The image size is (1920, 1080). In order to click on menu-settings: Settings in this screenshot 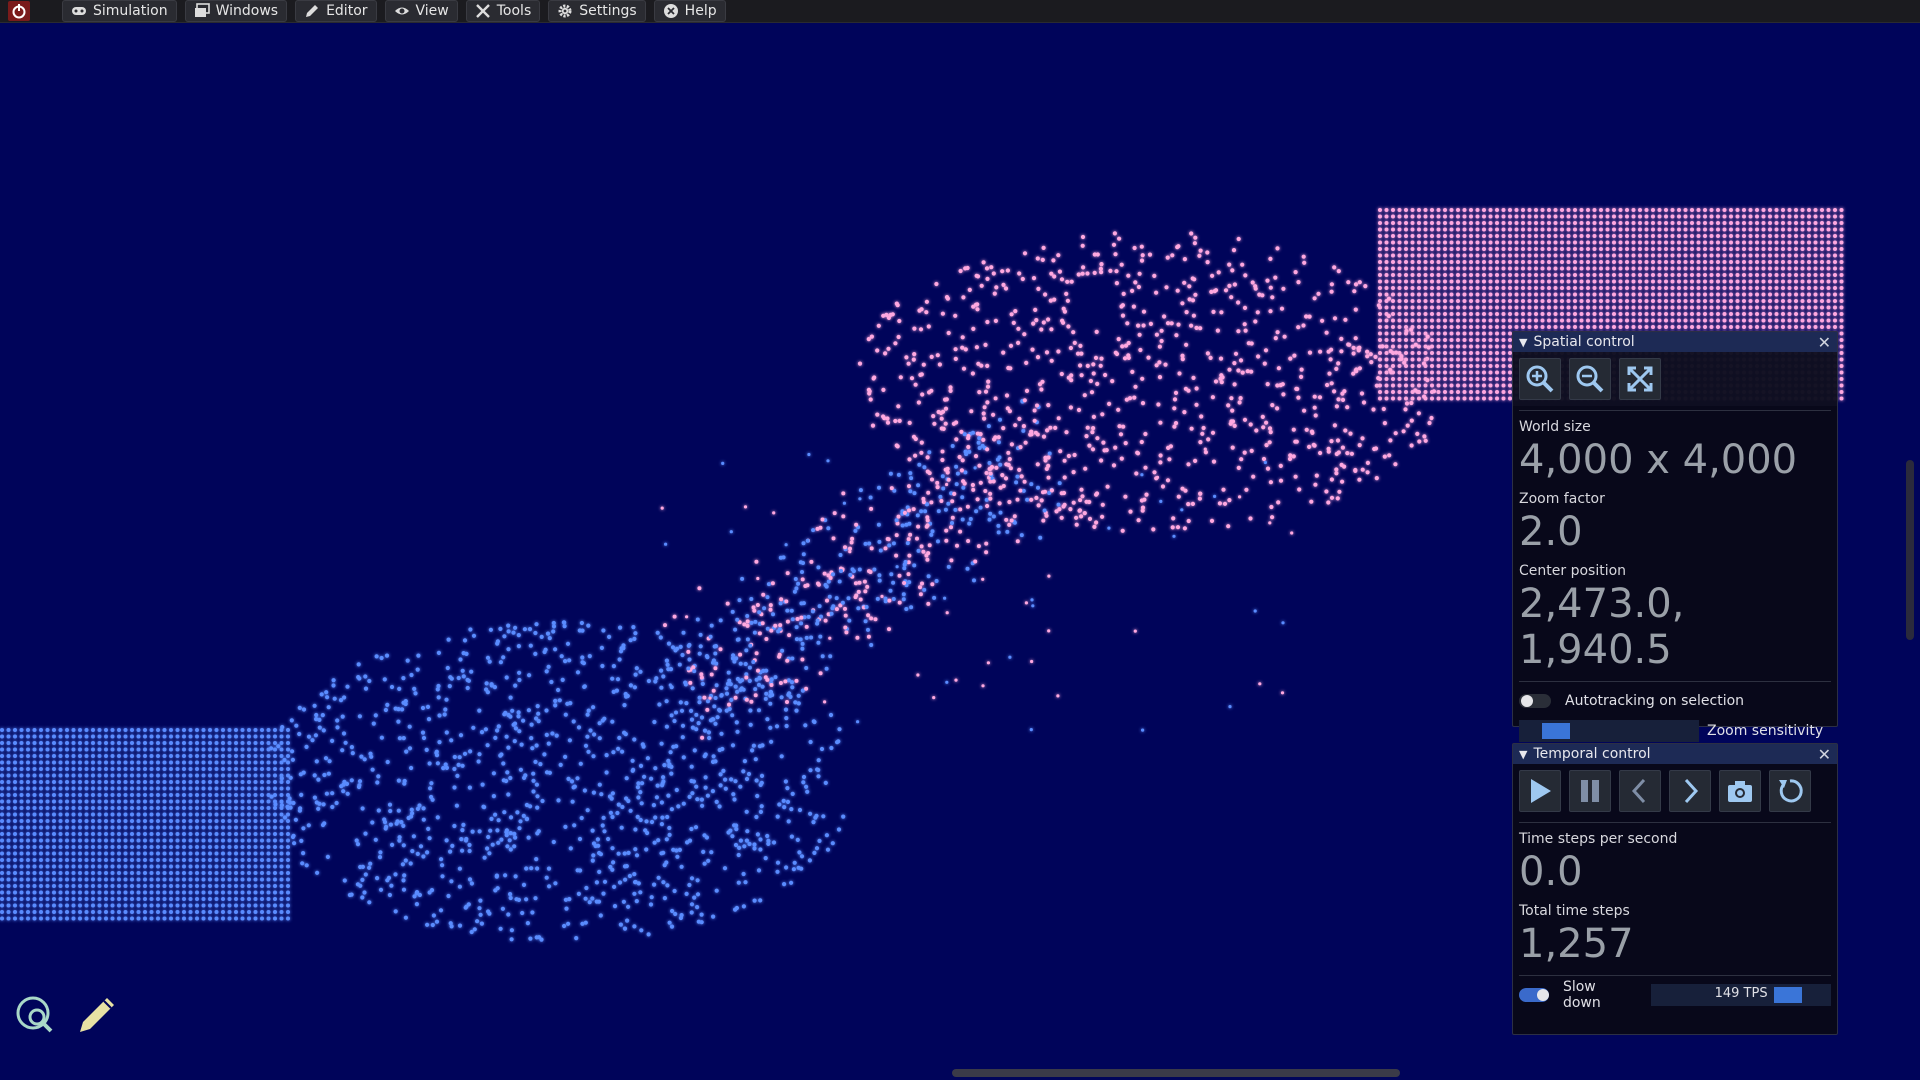, I will do `click(597, 11)`.